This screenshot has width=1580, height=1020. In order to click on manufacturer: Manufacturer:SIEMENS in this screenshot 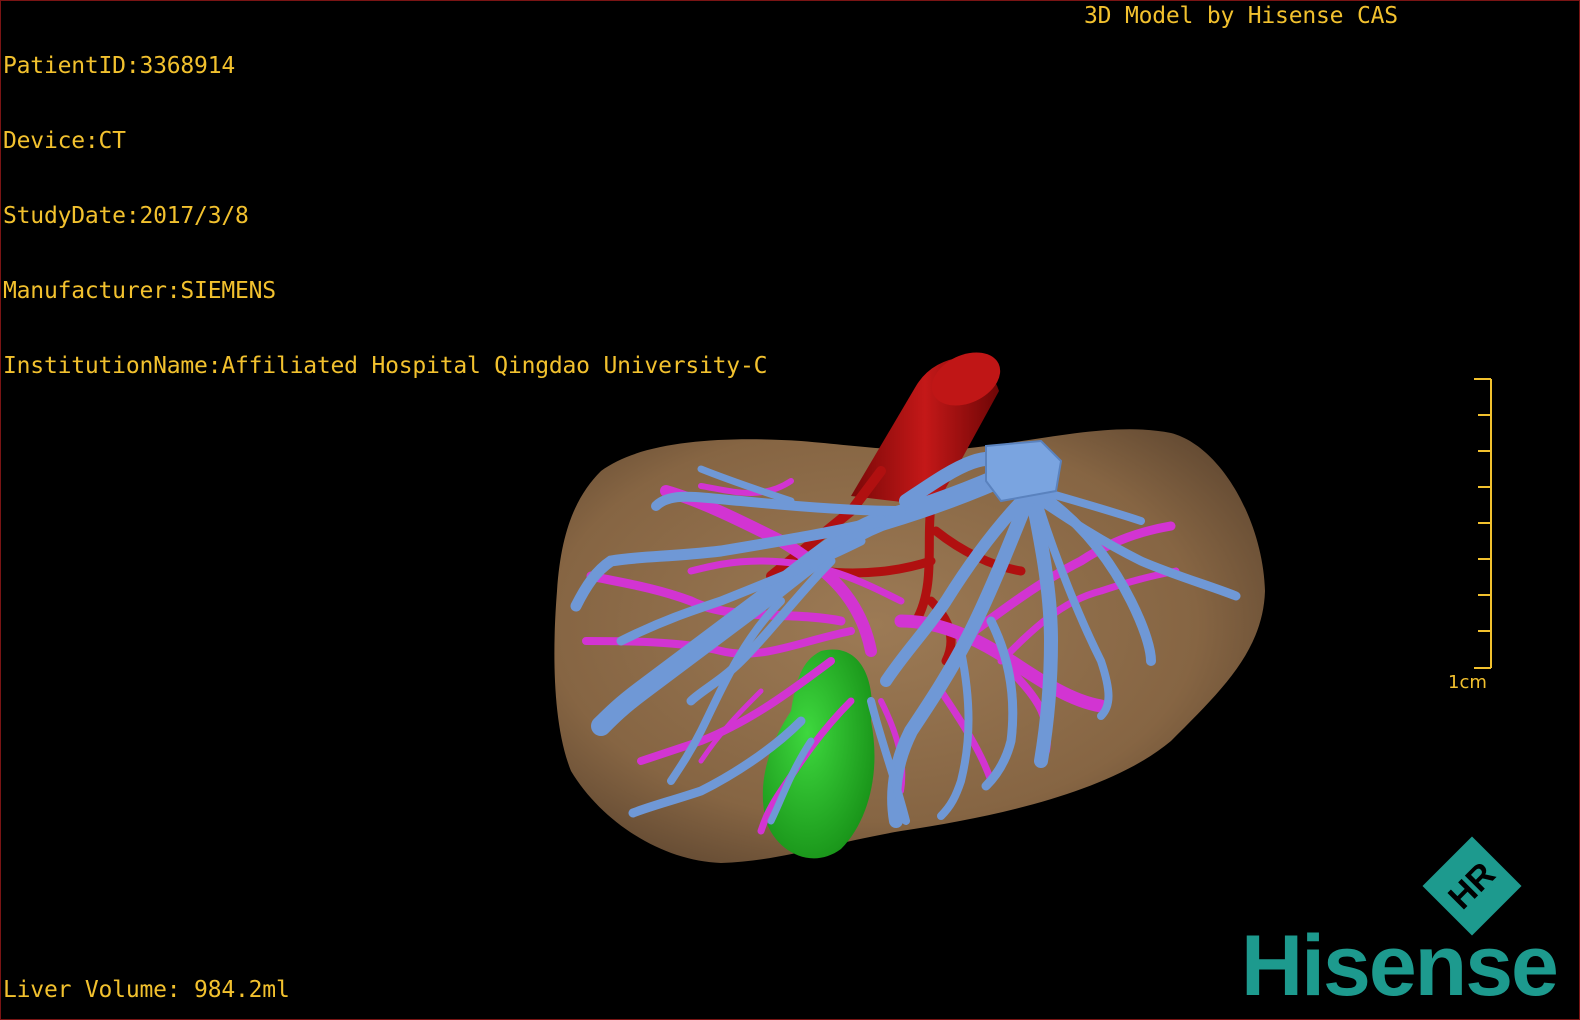, I will do `click(139, 291)`.